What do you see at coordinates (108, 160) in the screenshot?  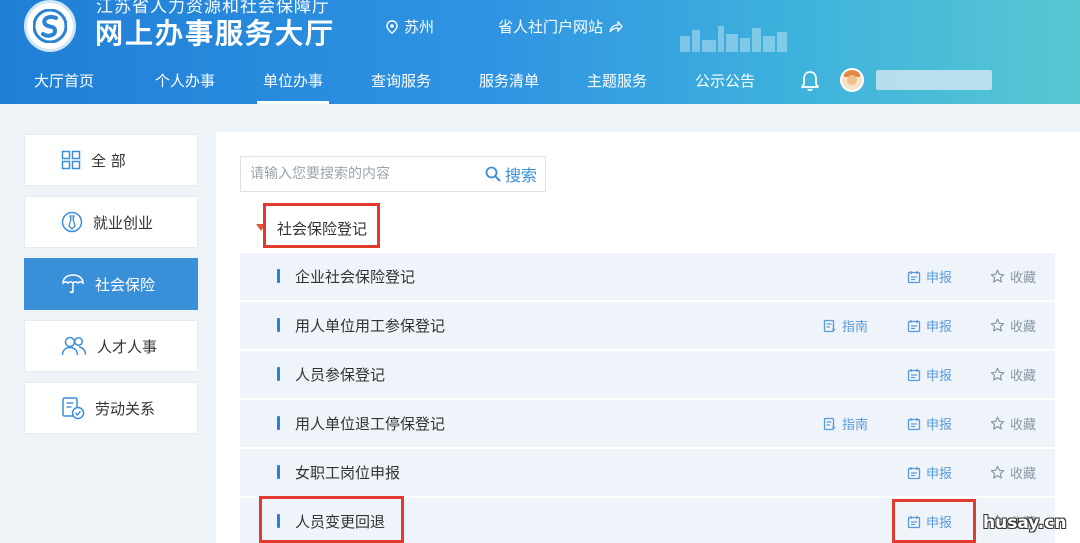 I see `sidebar-item-label: 全 部` at bounding box center [108, 160].